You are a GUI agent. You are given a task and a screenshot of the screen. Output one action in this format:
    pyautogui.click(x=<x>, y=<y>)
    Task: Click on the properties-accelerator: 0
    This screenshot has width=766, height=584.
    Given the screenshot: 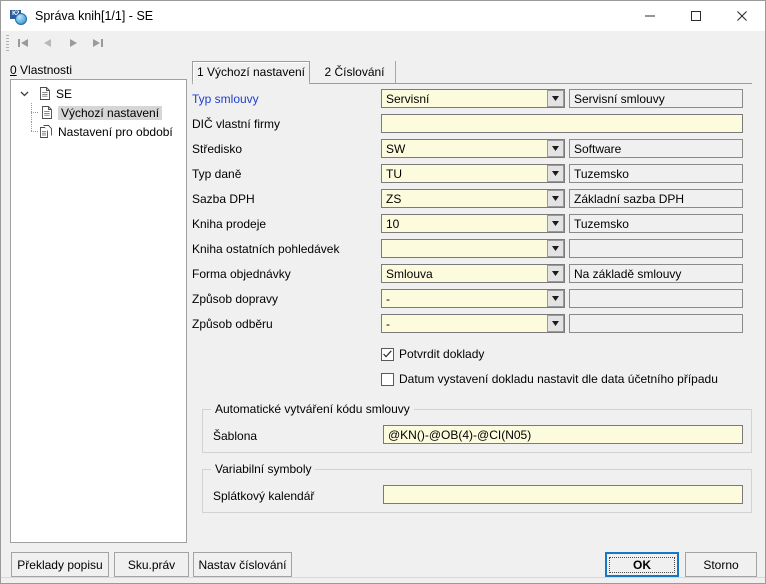 What is the action you would take?
    pyautogui.click(x=13, y=70)
    